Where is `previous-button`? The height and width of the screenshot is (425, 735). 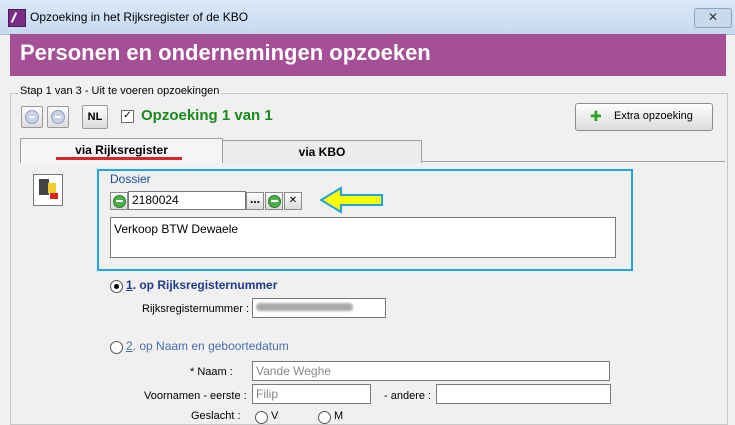 previous-button is located at coordinates (32, 117).